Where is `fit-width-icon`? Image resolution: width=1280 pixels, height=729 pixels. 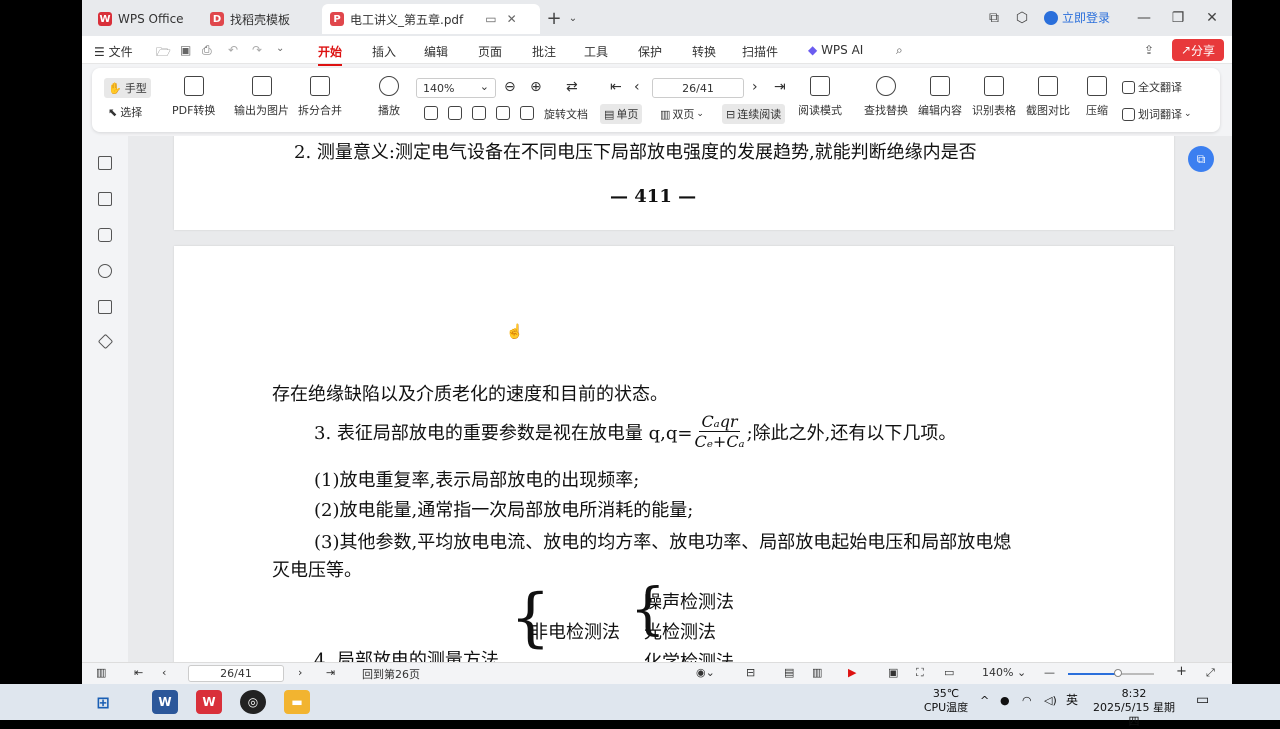 fit-width-icon is located at coordinates (456, 113).